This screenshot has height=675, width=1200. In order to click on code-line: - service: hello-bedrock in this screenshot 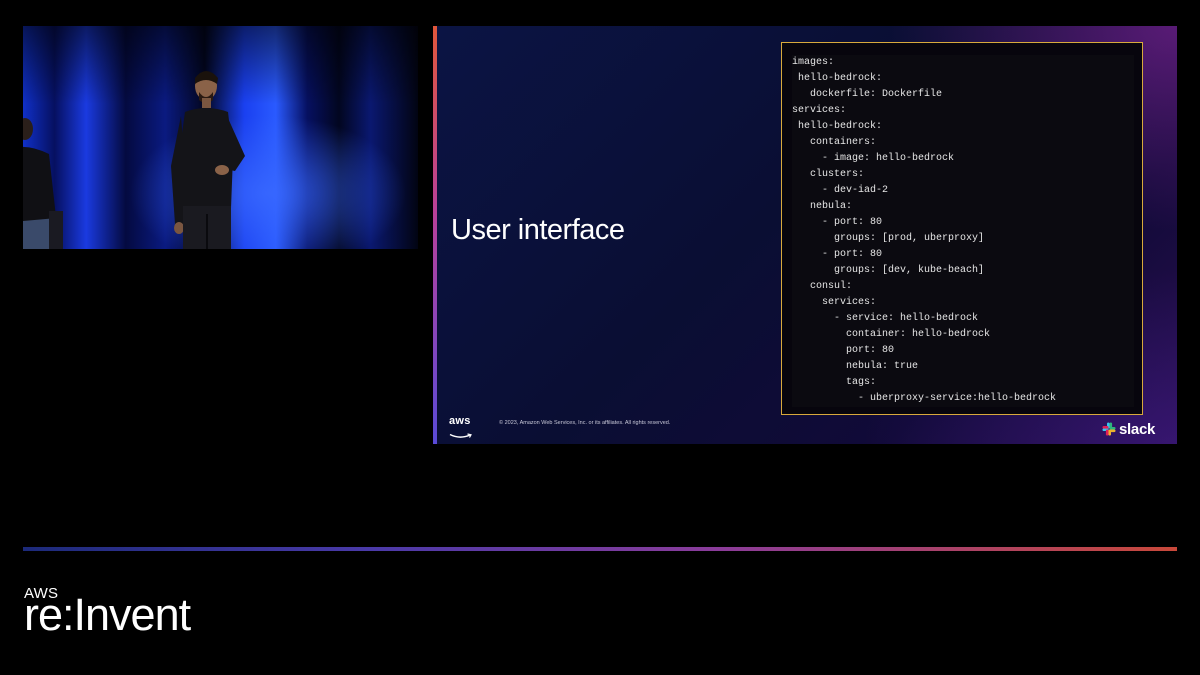, I will do `click(963, 319)`.